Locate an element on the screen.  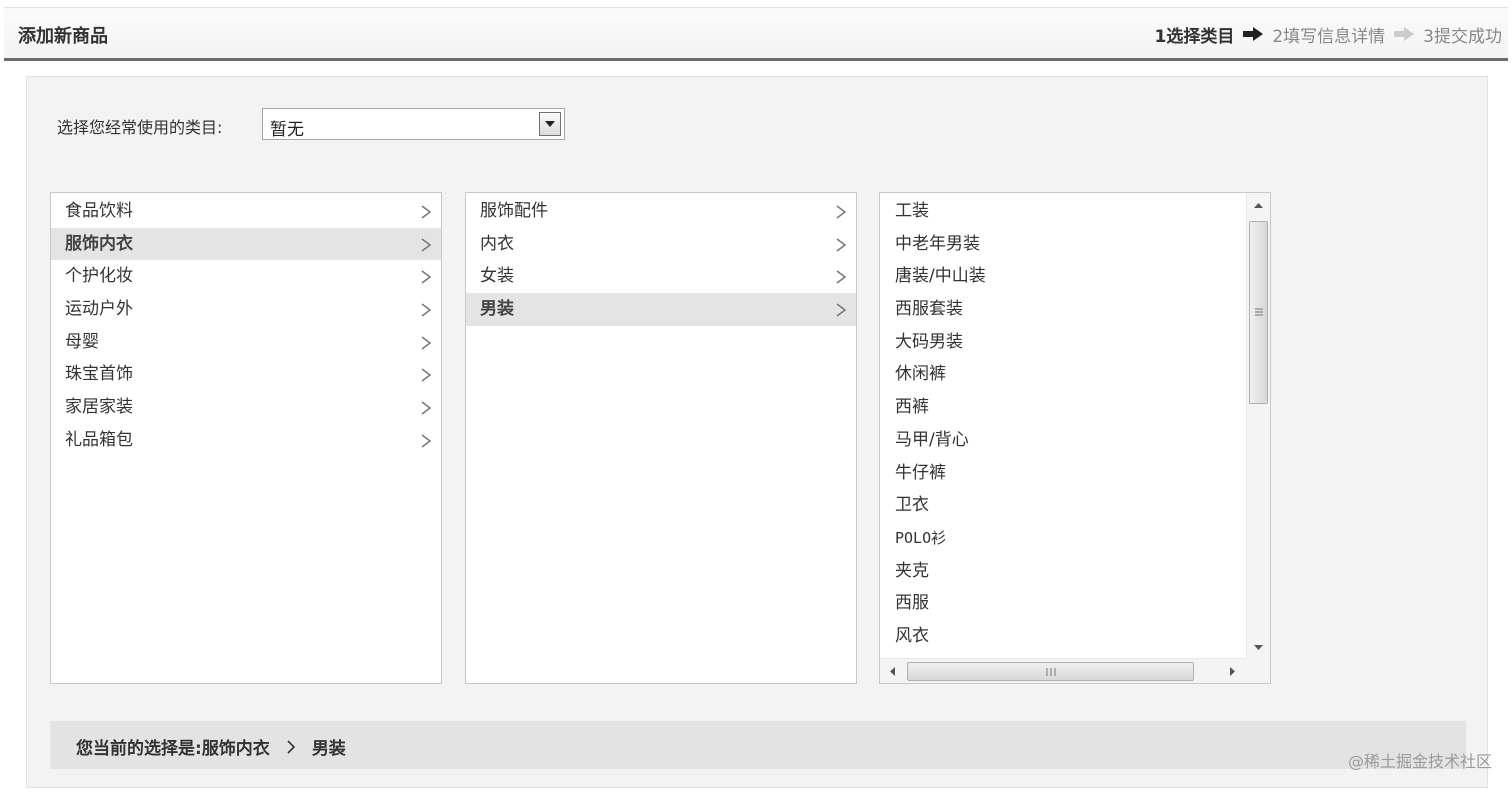
category-item-selected: 男装 is located at coordinates (661, 309).